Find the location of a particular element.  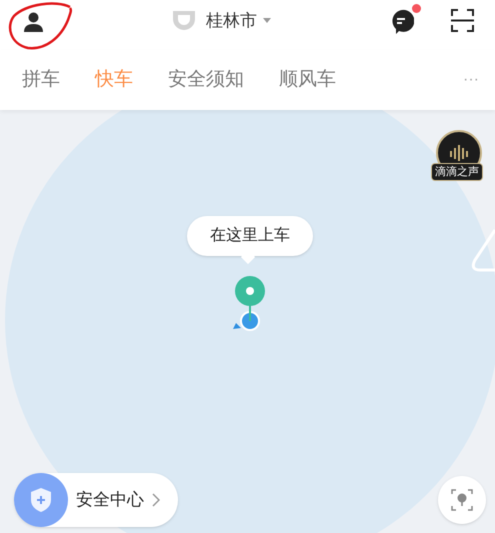

chevron-right-icon is located at coordinates (156, 500).